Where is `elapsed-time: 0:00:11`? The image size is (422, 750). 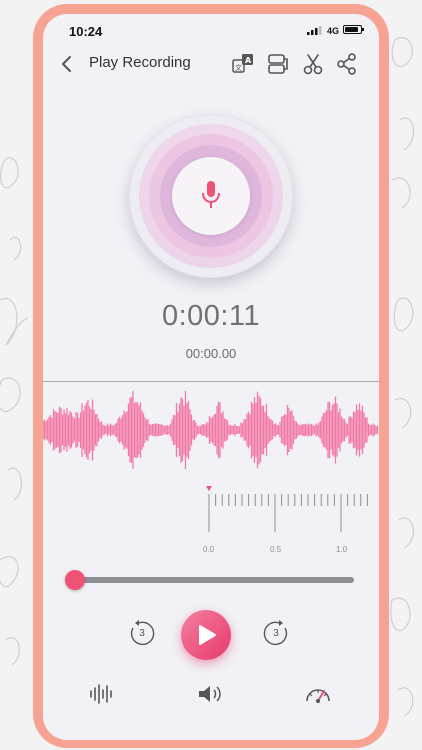 elapsed-time: 0:00:11 is located at coordinates (211, 316).